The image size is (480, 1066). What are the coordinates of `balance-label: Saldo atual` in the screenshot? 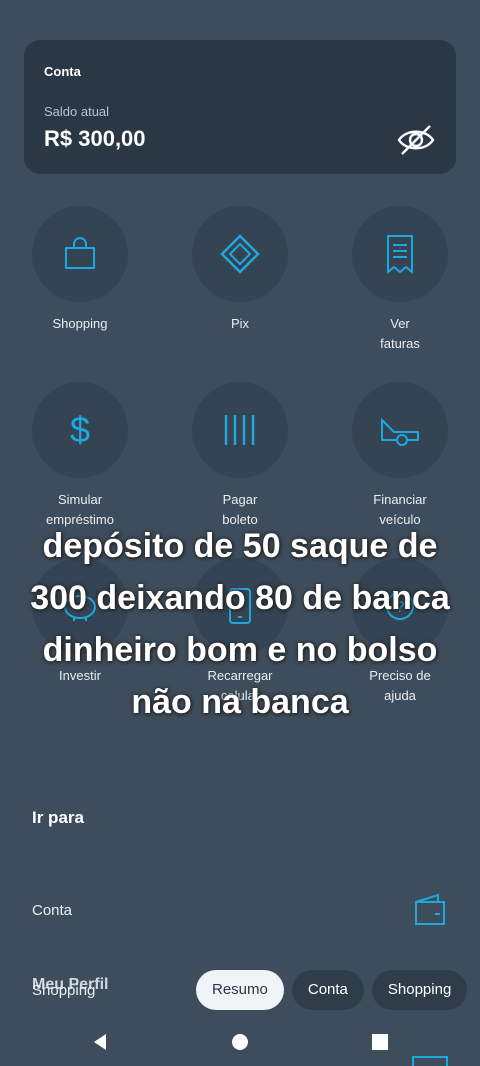 It's located at (77, 111).